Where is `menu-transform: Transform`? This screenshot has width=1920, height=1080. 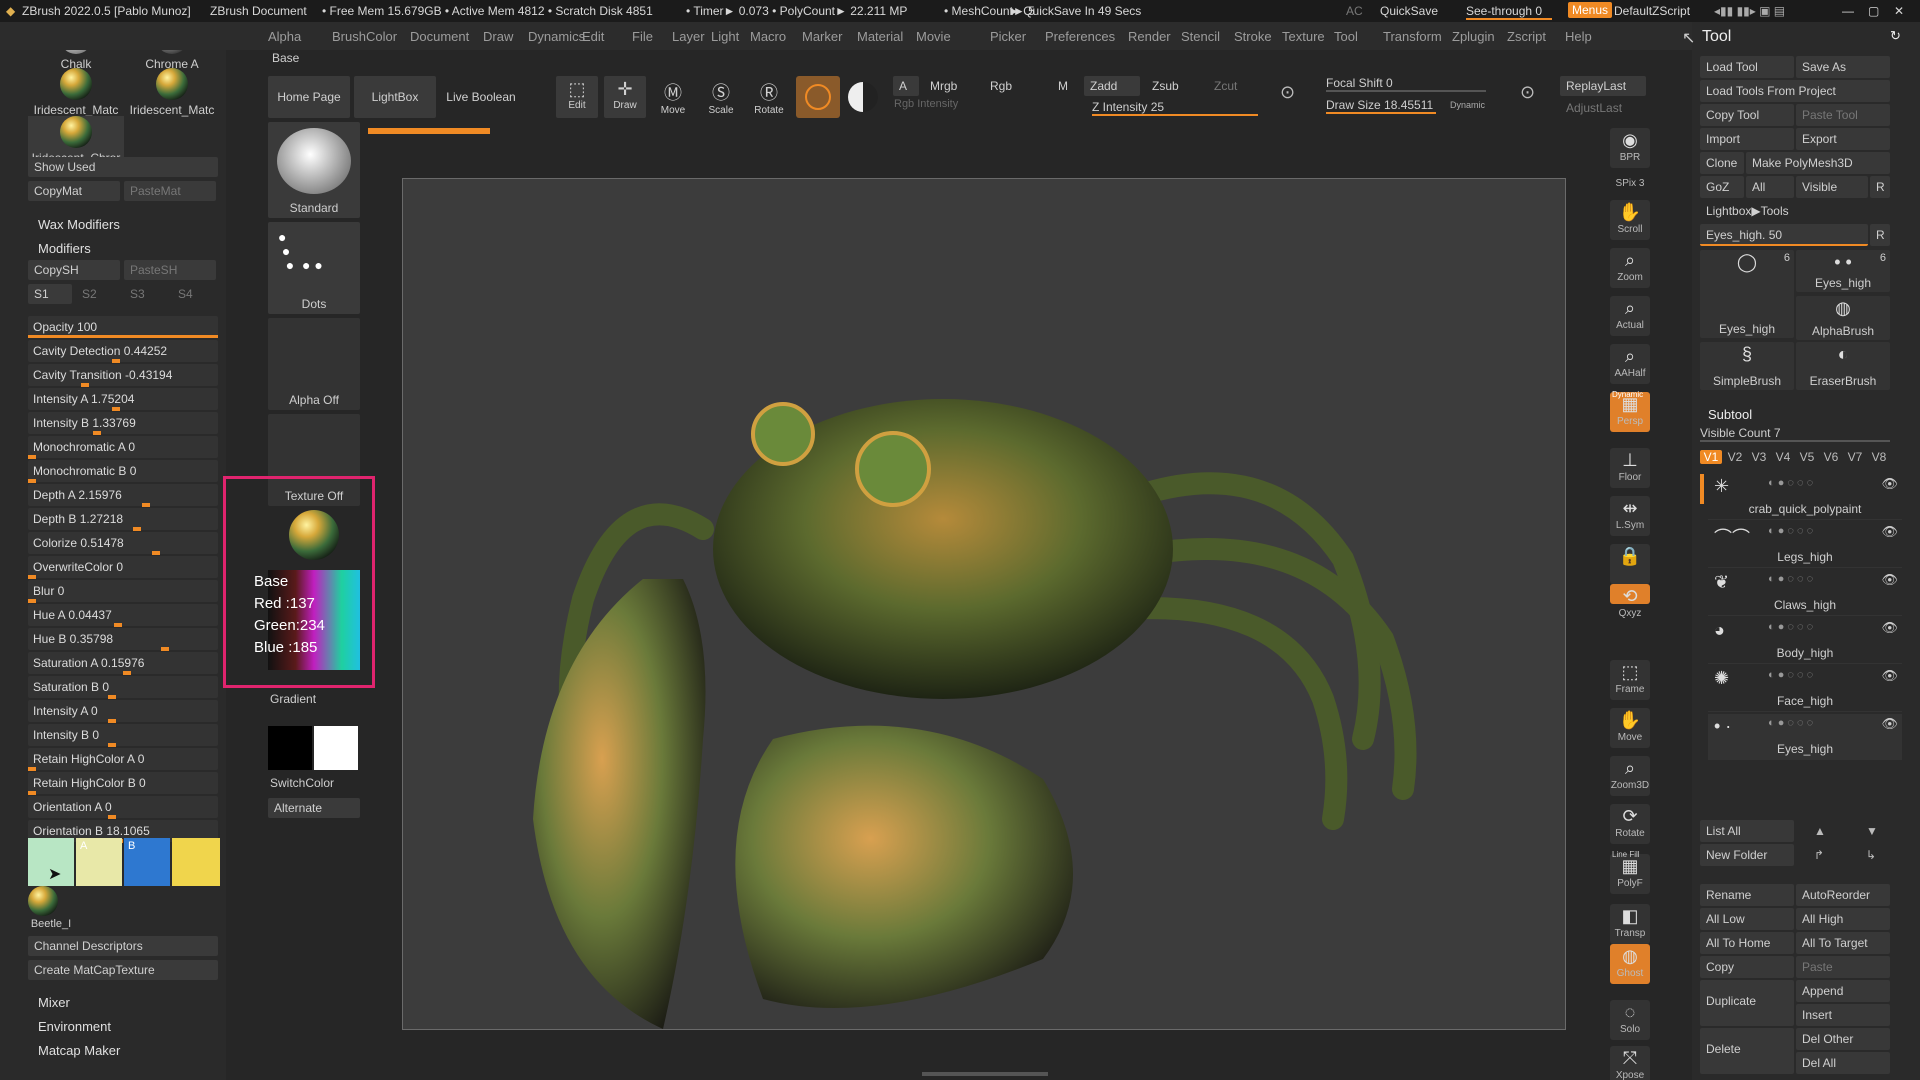
menu-transform: Transform is located at coordinates (1412, 36).